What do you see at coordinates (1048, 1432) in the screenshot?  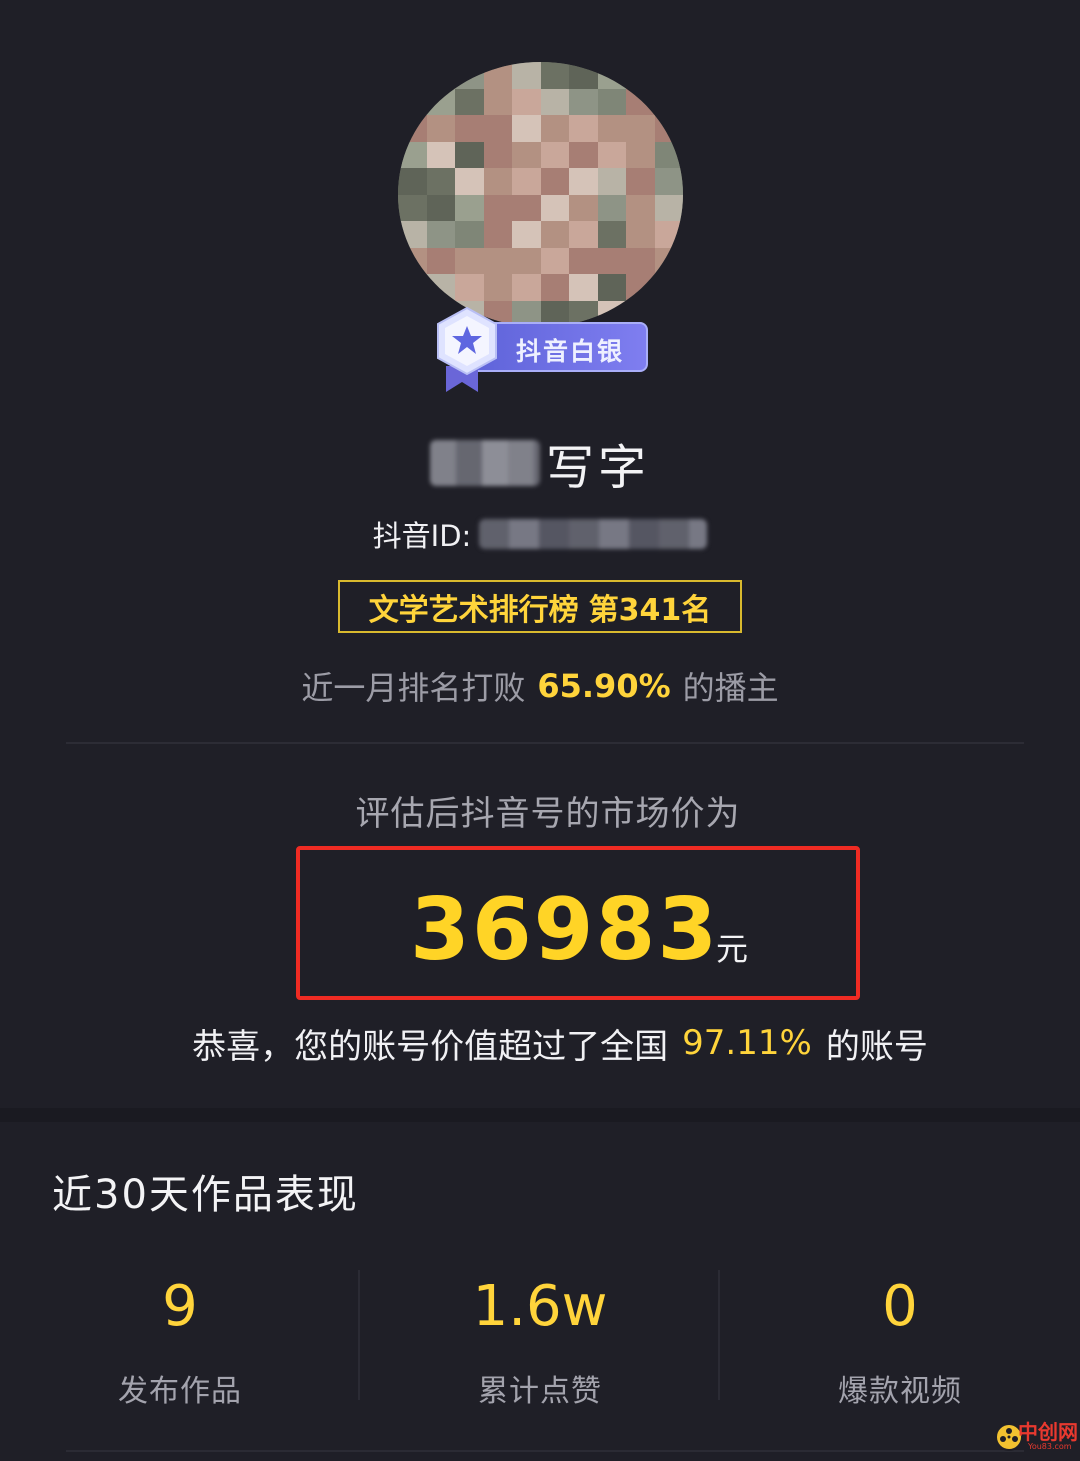 I see `watermark-text: 中创网` at bounding box center [1048, 1432].